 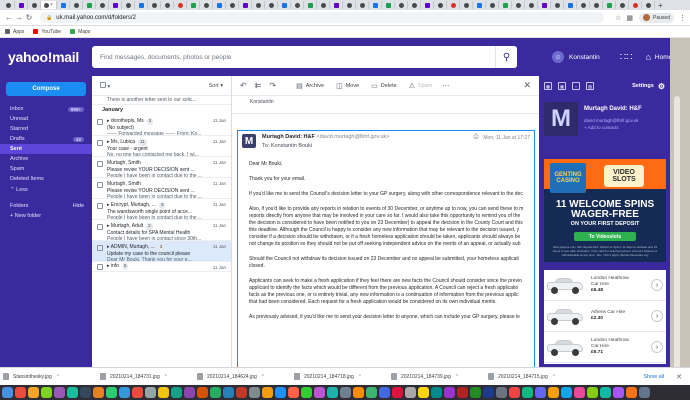 What do you see at coordinates (342, 376) in the screenshot?
I see `download-item: 20210214_184718.jpg ⌃` at bounding box center [342, 376].